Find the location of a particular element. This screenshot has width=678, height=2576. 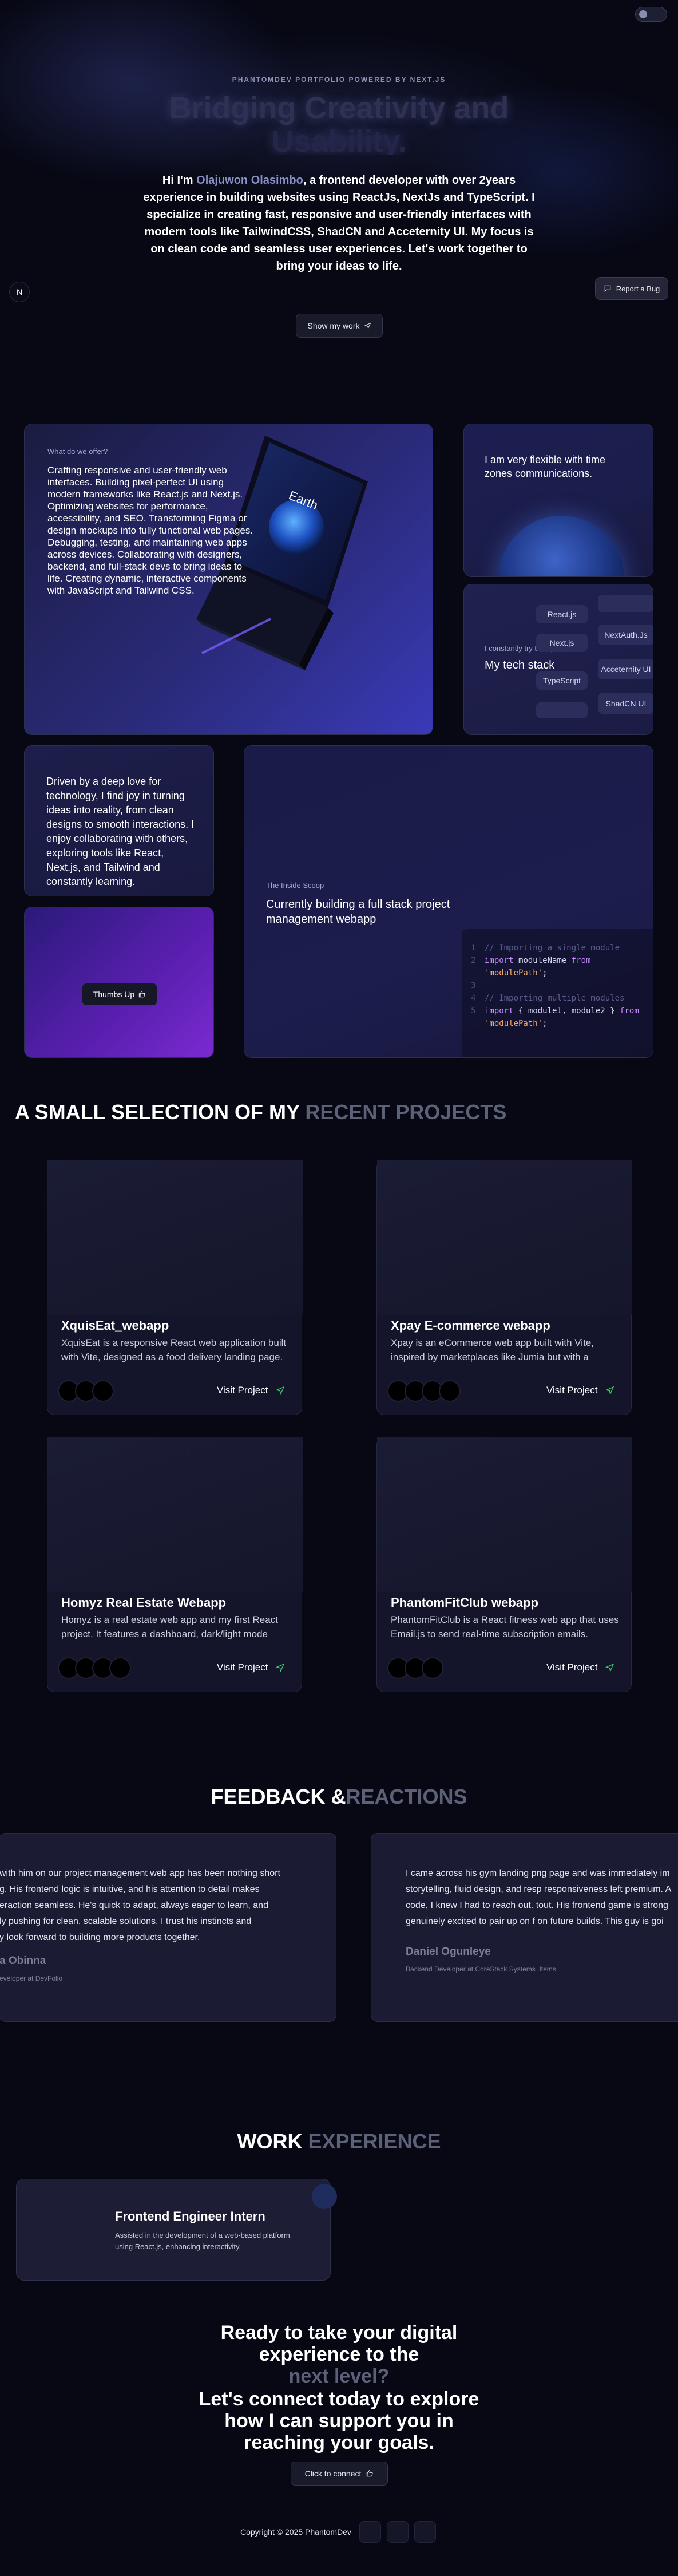

intro-name: Olajuwon Olasimbo is located at coordinates (249, 180).